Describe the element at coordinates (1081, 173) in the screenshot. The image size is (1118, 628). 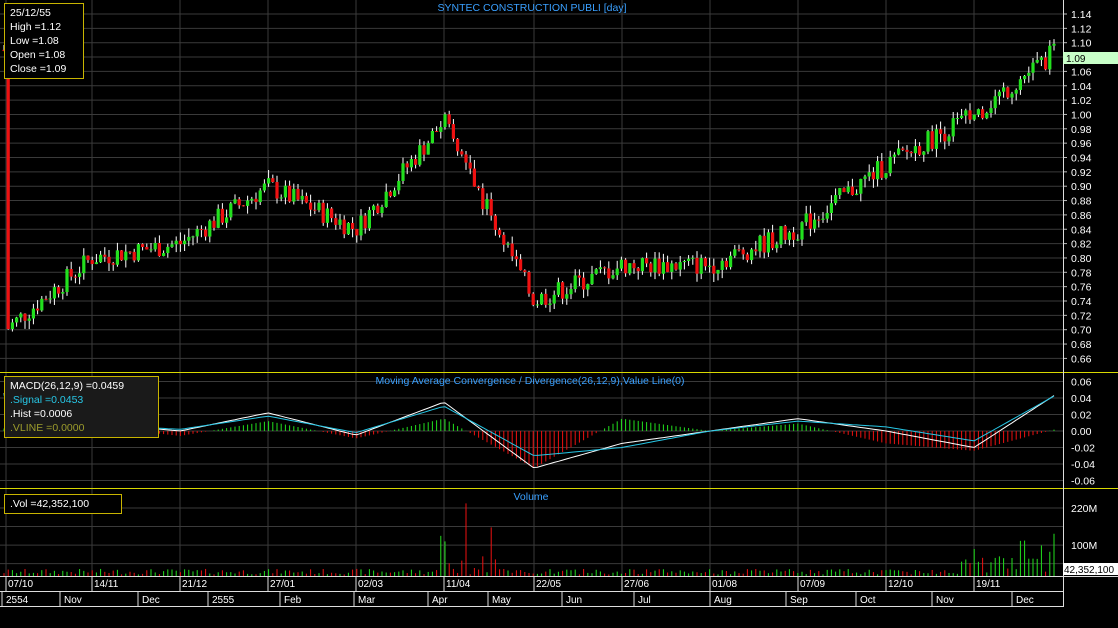
I see `price-y-tick-label: 0.92` at that location.